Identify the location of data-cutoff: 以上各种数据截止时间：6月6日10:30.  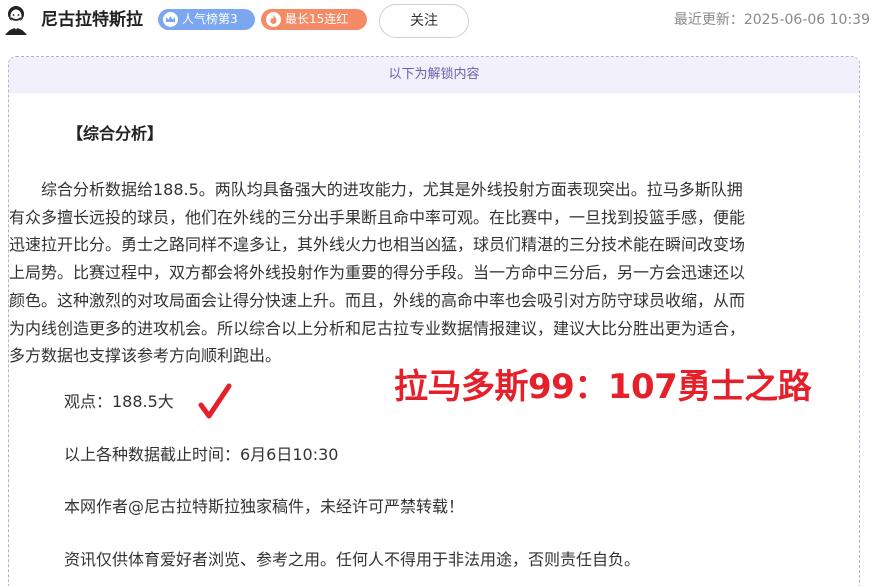
(201, 454).